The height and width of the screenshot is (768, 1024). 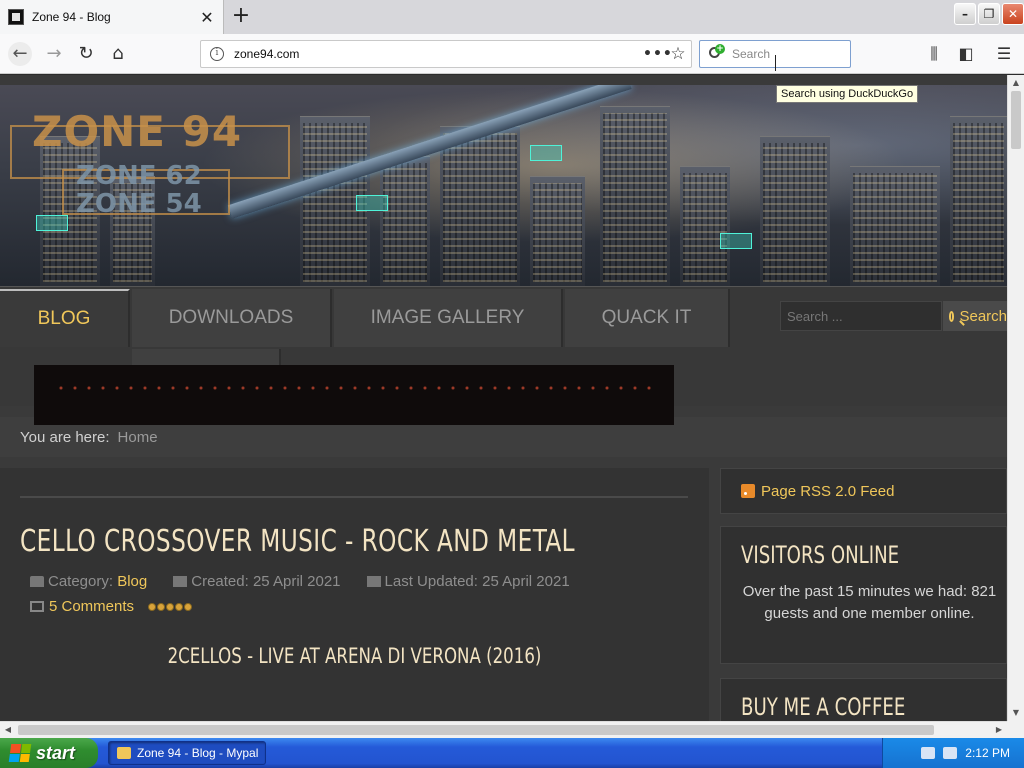 What do you see at coordinates (448, 318) in the screenshot?
I see `menu-item-image-gallery: IMAGE GALLERY` at bounding box center [448, 318].